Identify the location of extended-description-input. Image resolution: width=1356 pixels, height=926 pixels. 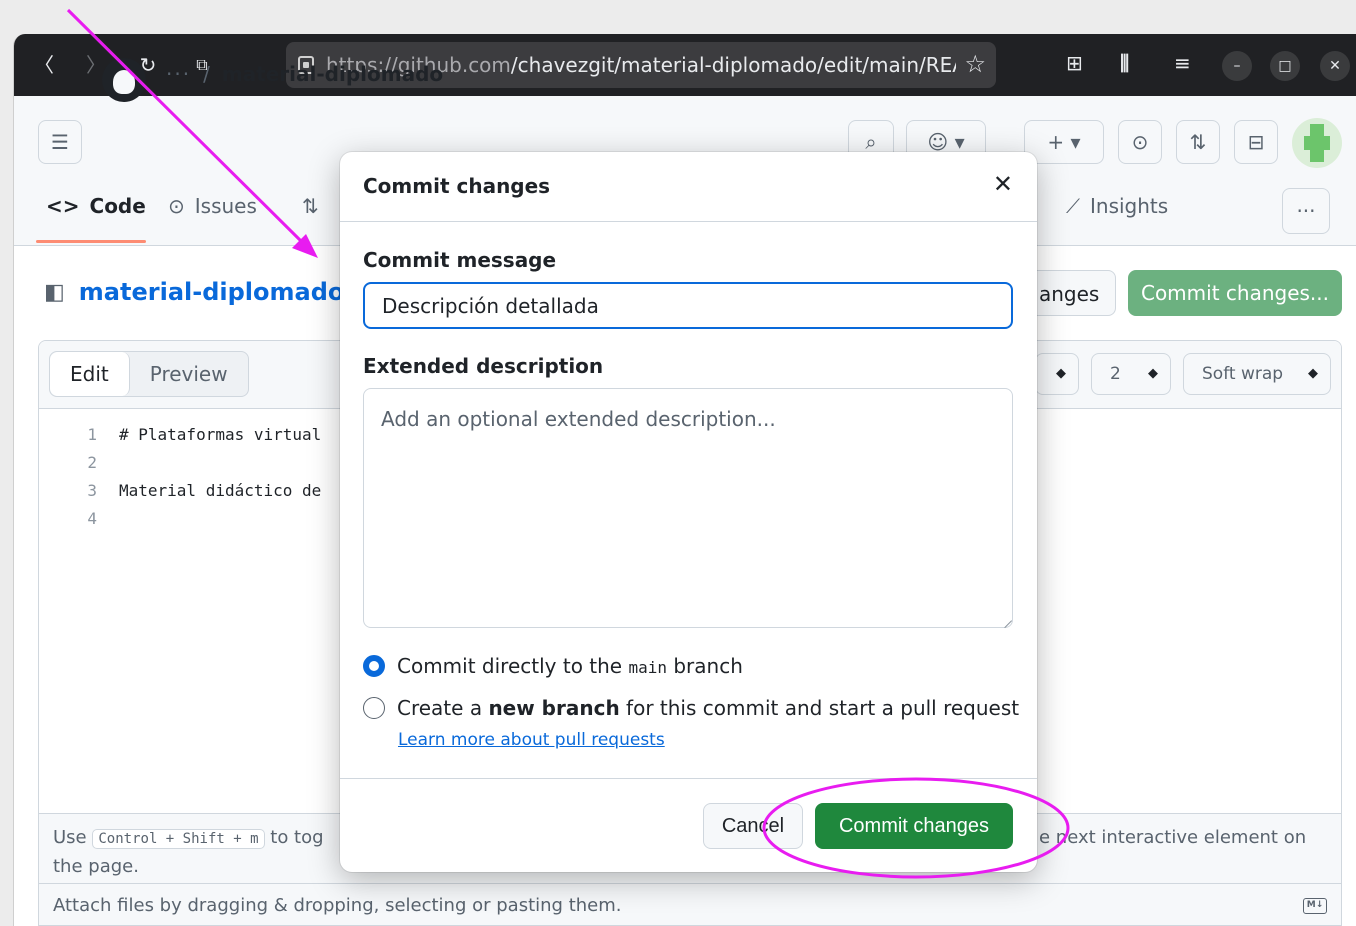
(688, 508).